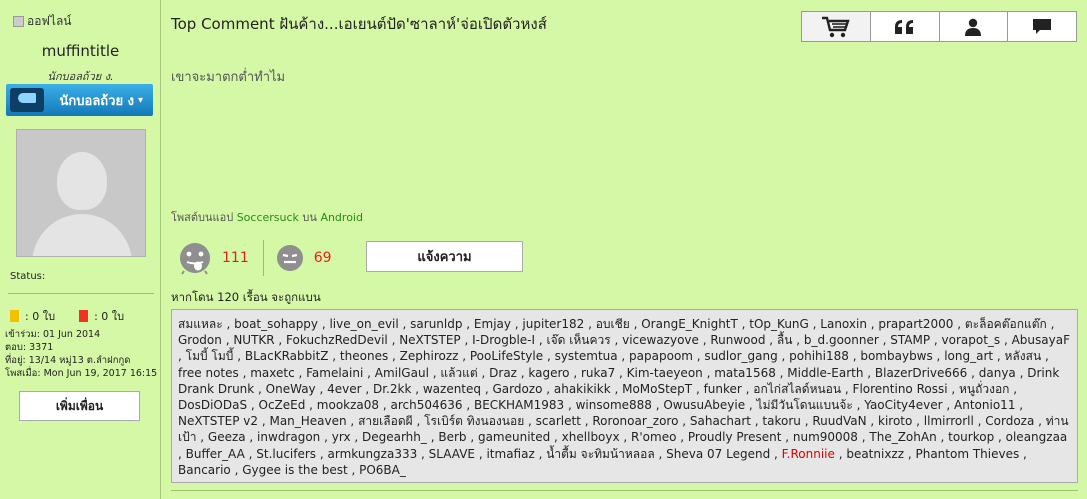 This screenshot has width=1087, height=499. What do you see at coordinates (82, 235) in the screenshot?
I see `avatar-body-shape` at bounding box center [82, 235].